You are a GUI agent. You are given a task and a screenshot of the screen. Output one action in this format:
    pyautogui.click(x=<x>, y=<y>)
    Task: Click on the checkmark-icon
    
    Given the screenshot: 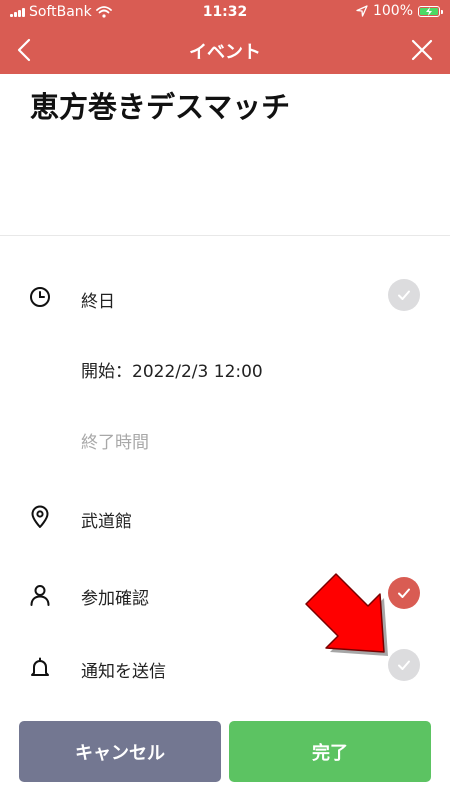 What is the action you would take?
    pyautogui.click(x=404, y=295)
    